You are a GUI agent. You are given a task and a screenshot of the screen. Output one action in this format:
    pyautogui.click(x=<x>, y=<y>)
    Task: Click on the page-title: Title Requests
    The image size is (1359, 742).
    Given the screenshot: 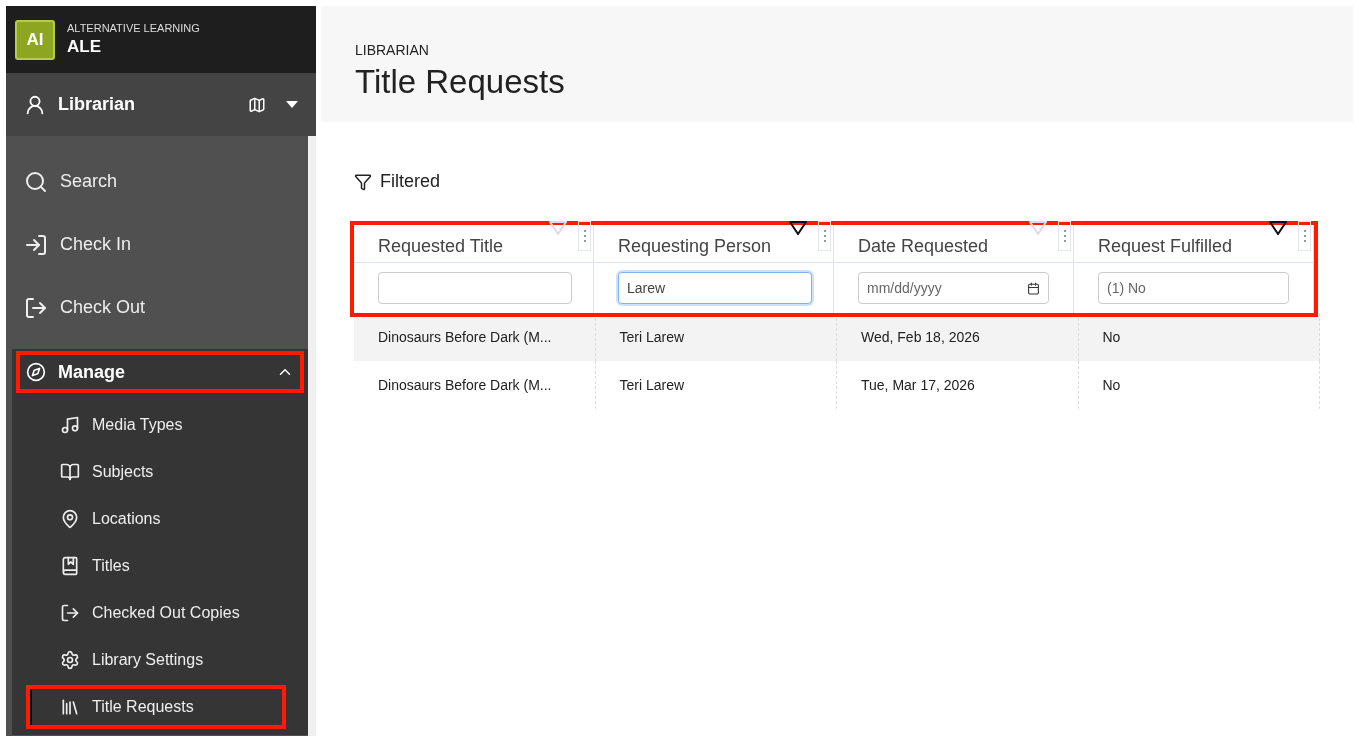 What is the action you would take?
    pyautogui.click(x=460, y=82)
    